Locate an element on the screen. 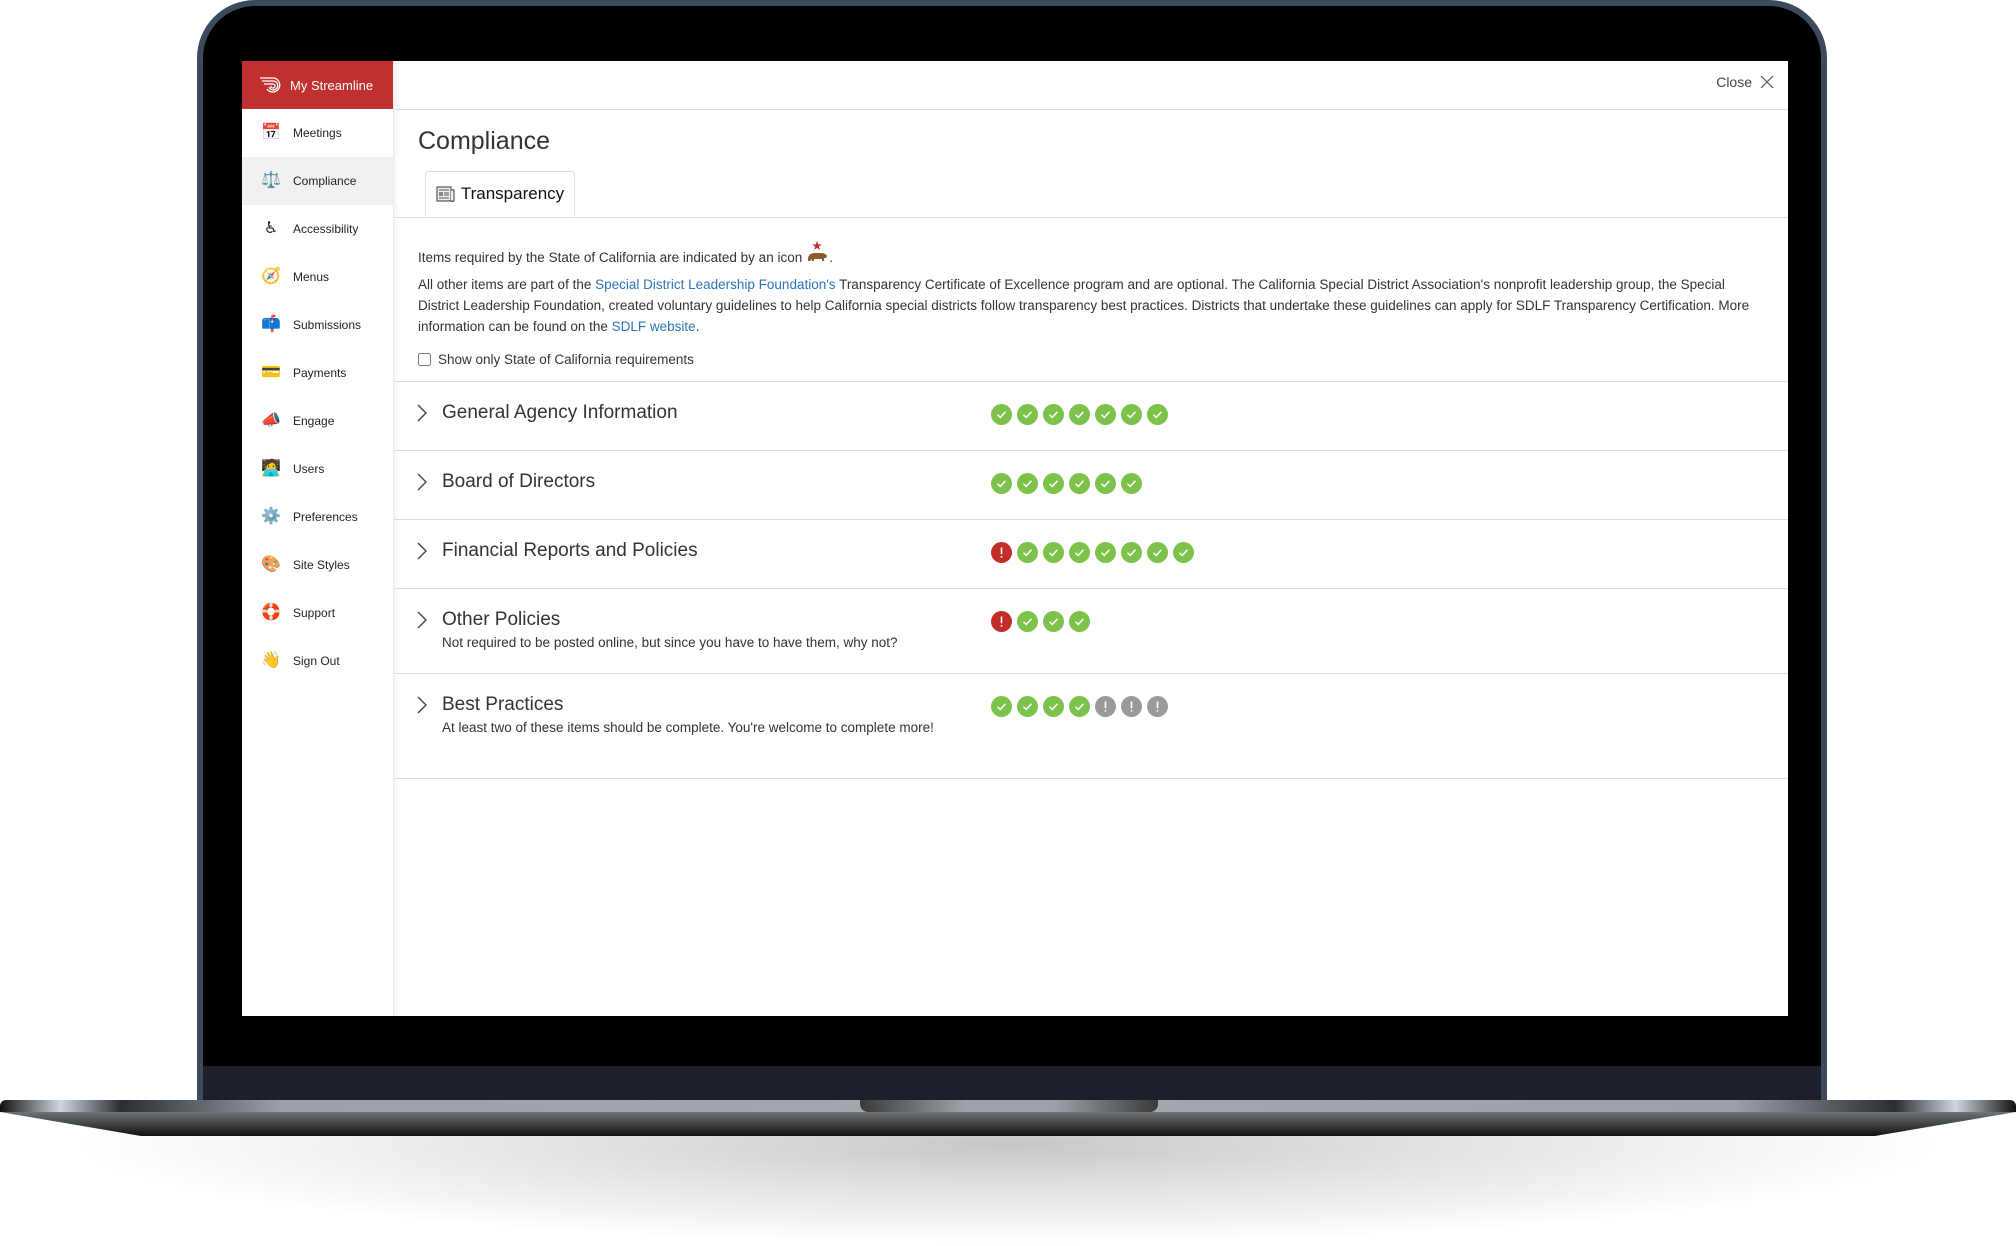 The width and height of the screenshot is (2016, 1246). megaphone-icon: 📣 is located at coordinates (271, 420).